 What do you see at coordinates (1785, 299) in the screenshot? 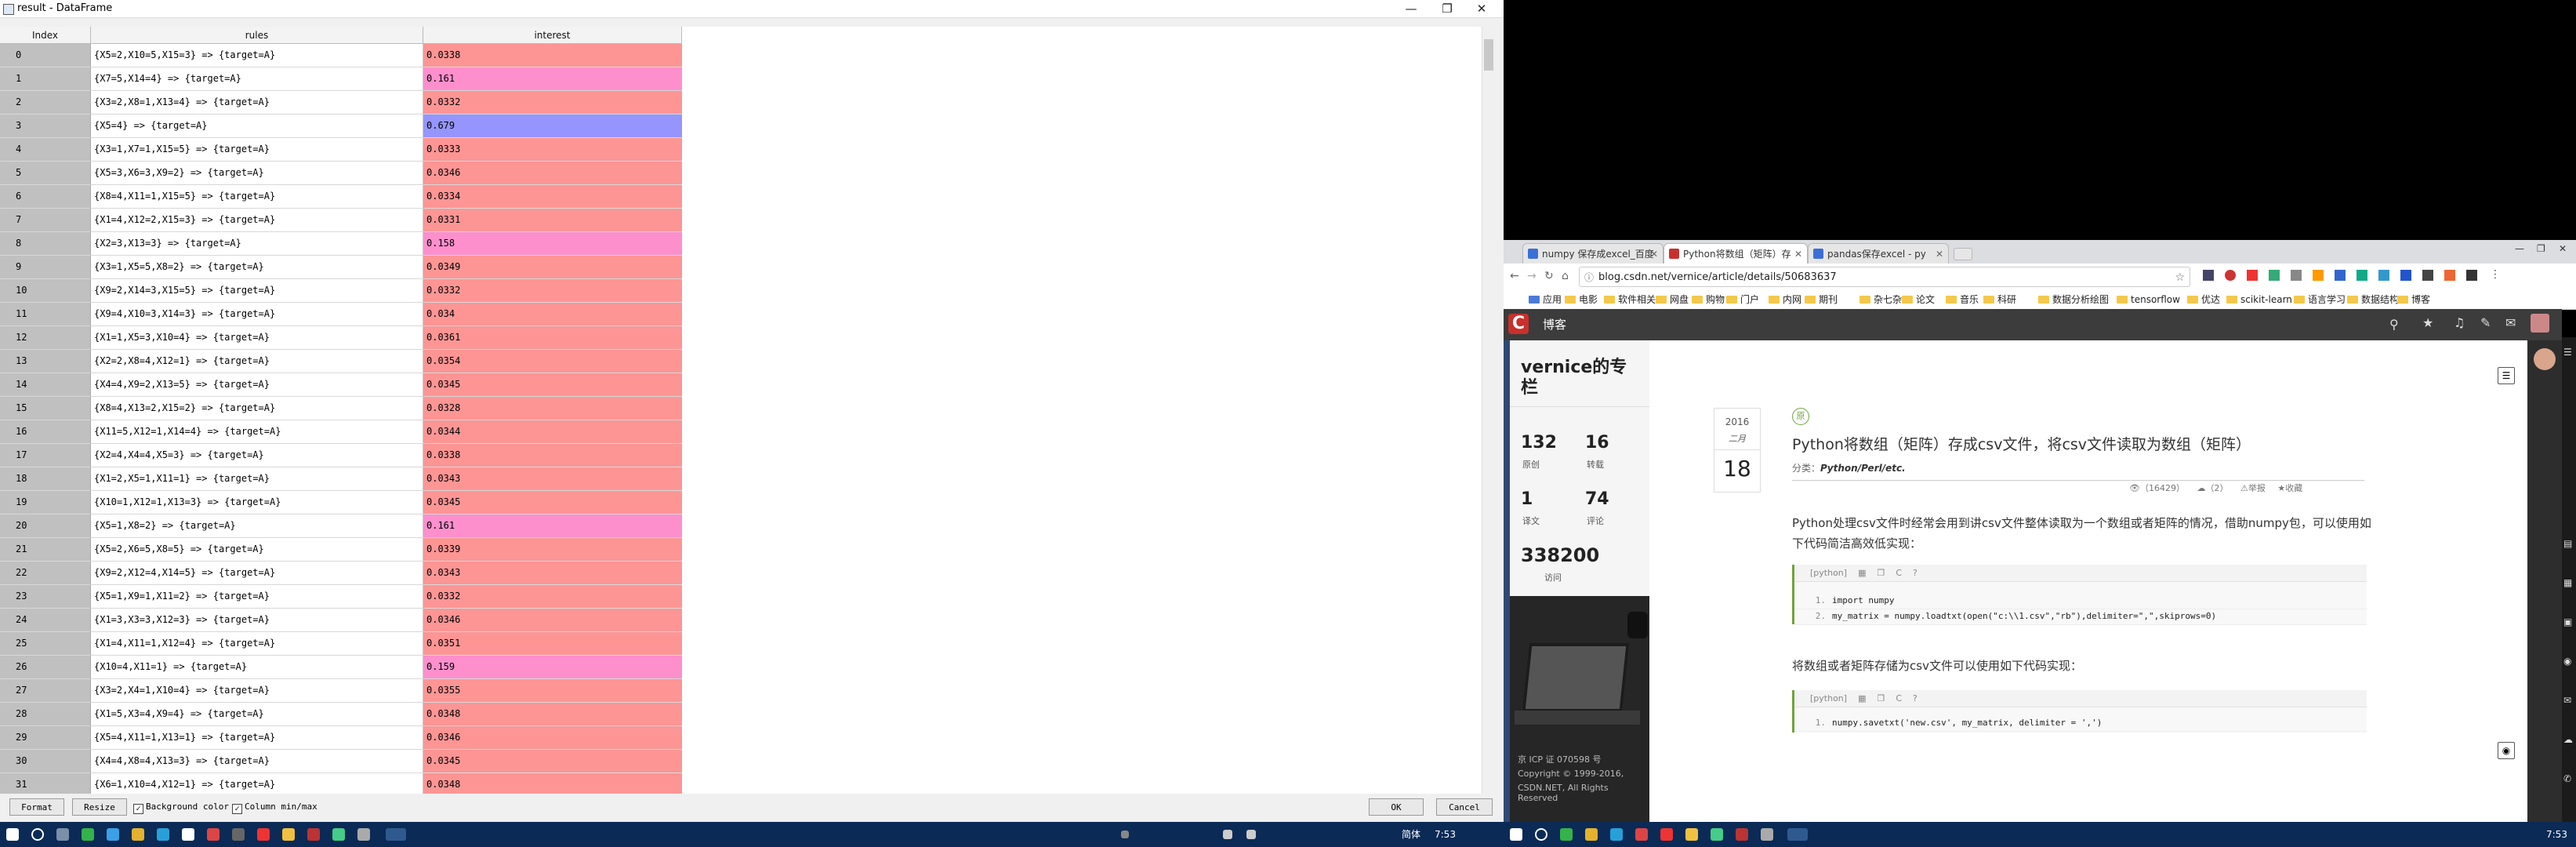
I see `bookmark-item: 内网` at bounding box center [1785, 299].